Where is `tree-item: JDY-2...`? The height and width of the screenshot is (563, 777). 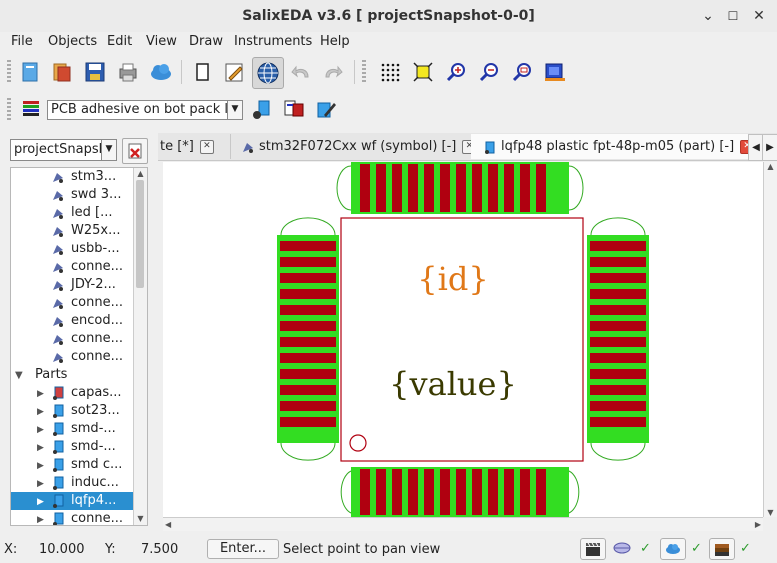 tree-item: JDY-2... is located at coordinates (83, 285).